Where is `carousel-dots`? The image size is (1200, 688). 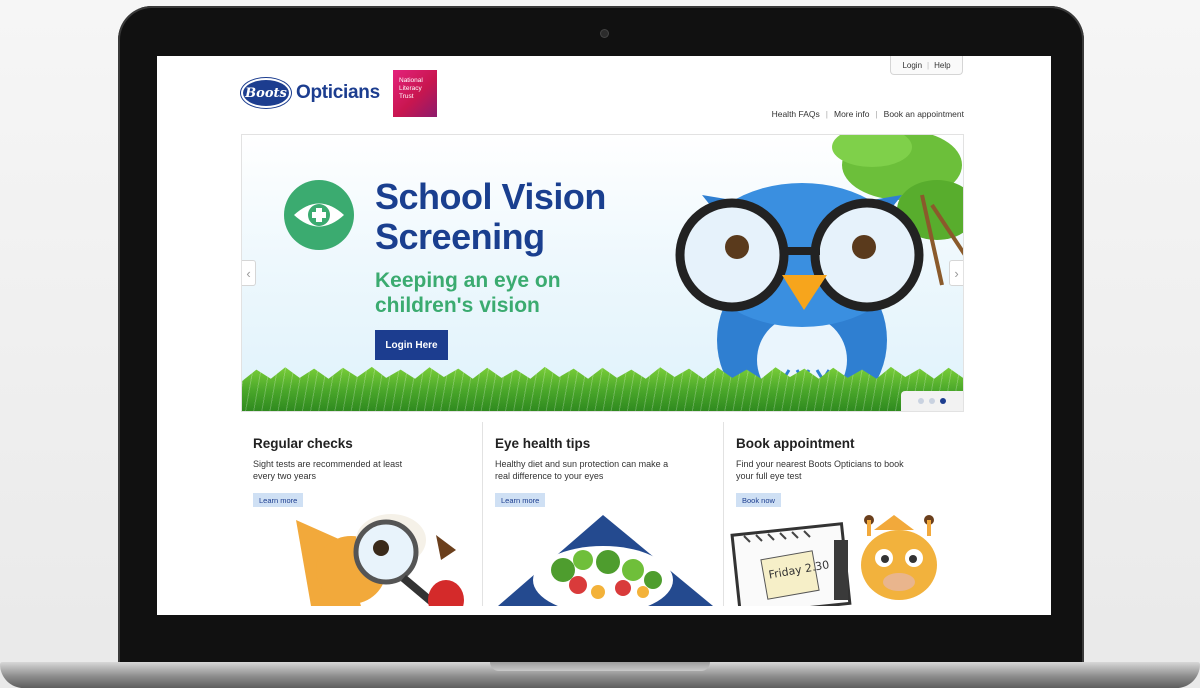
carousel-dots is located at coordinates (932, 401).